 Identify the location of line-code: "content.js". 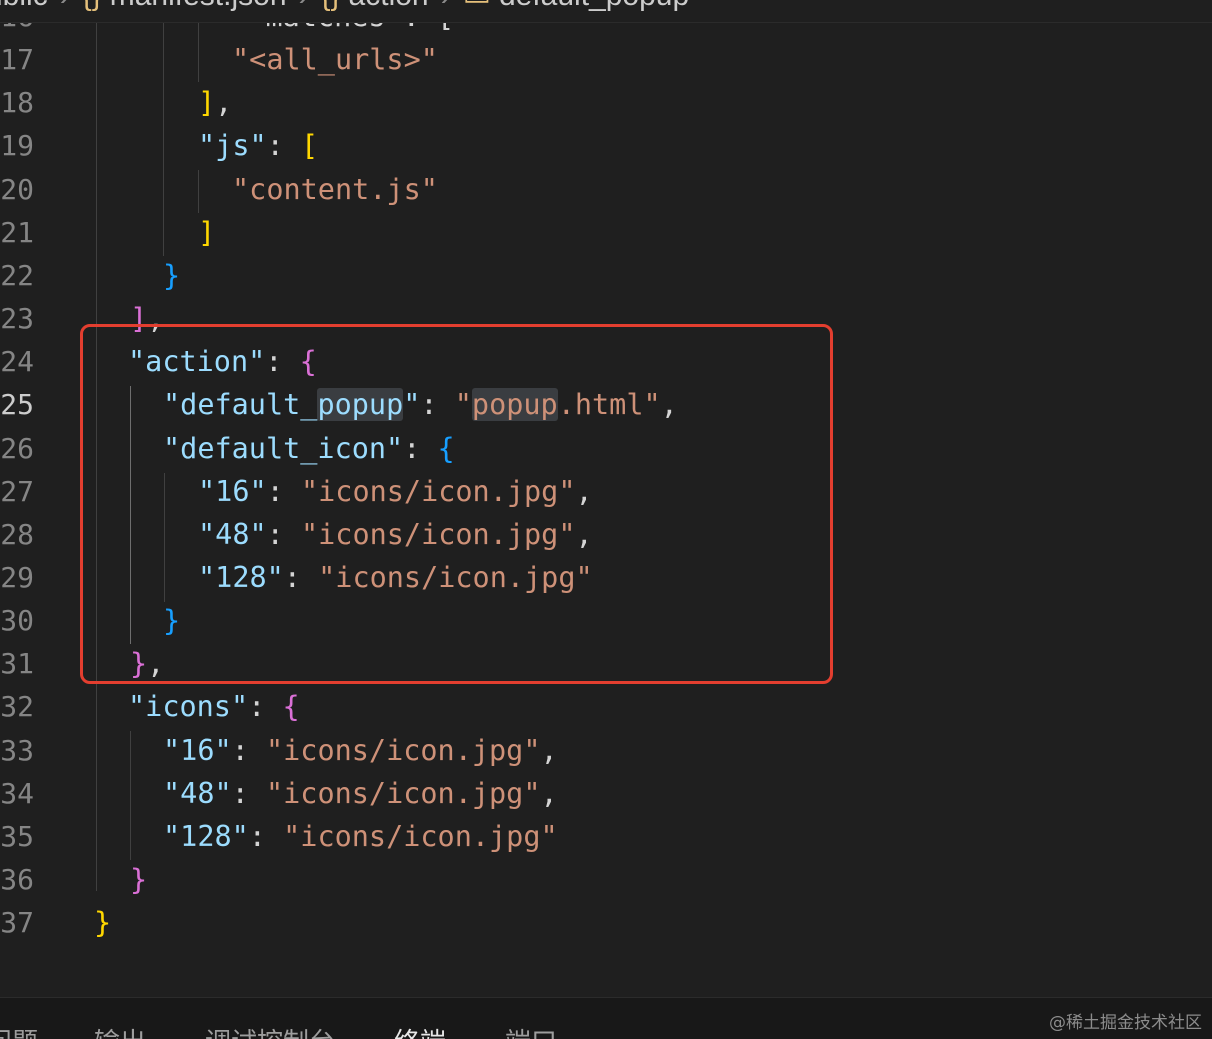
(335, 189).